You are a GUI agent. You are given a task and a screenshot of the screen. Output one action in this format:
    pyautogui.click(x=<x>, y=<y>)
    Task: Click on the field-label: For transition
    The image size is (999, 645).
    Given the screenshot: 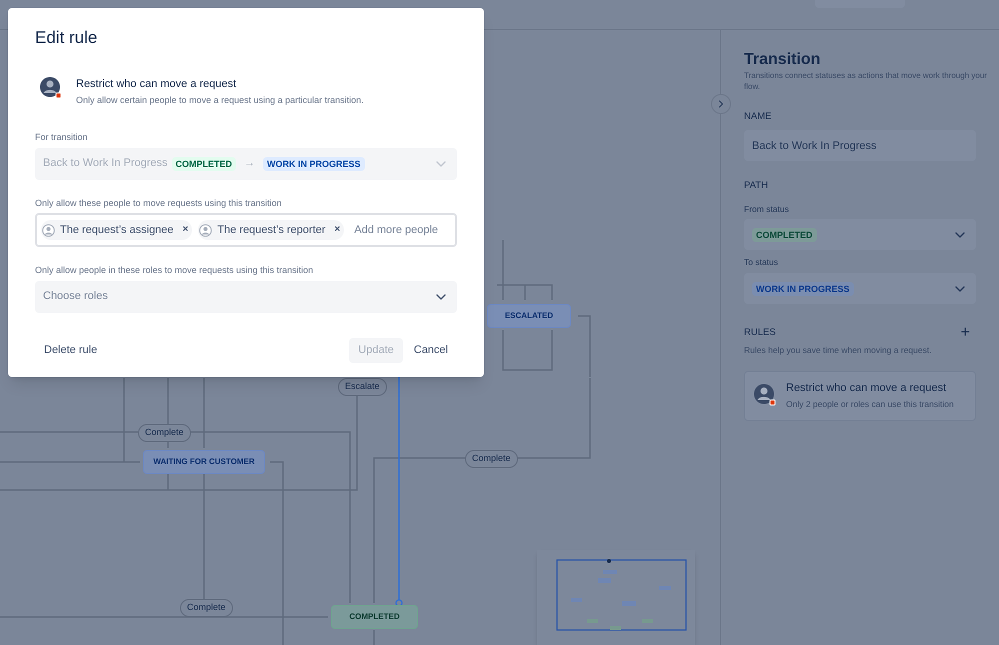 What is the action you would take?
    pyautogui.click(x=62, y=137)
    